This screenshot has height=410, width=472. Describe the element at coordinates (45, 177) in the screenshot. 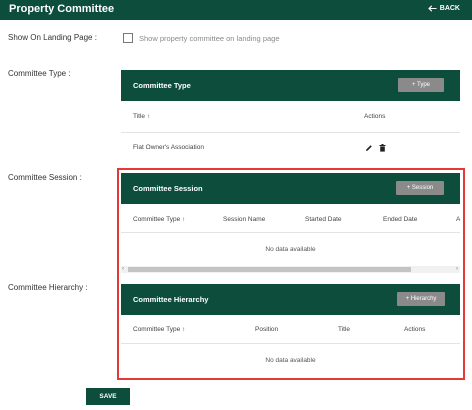

I see `committee-session-label: Committee Session :` at that location.